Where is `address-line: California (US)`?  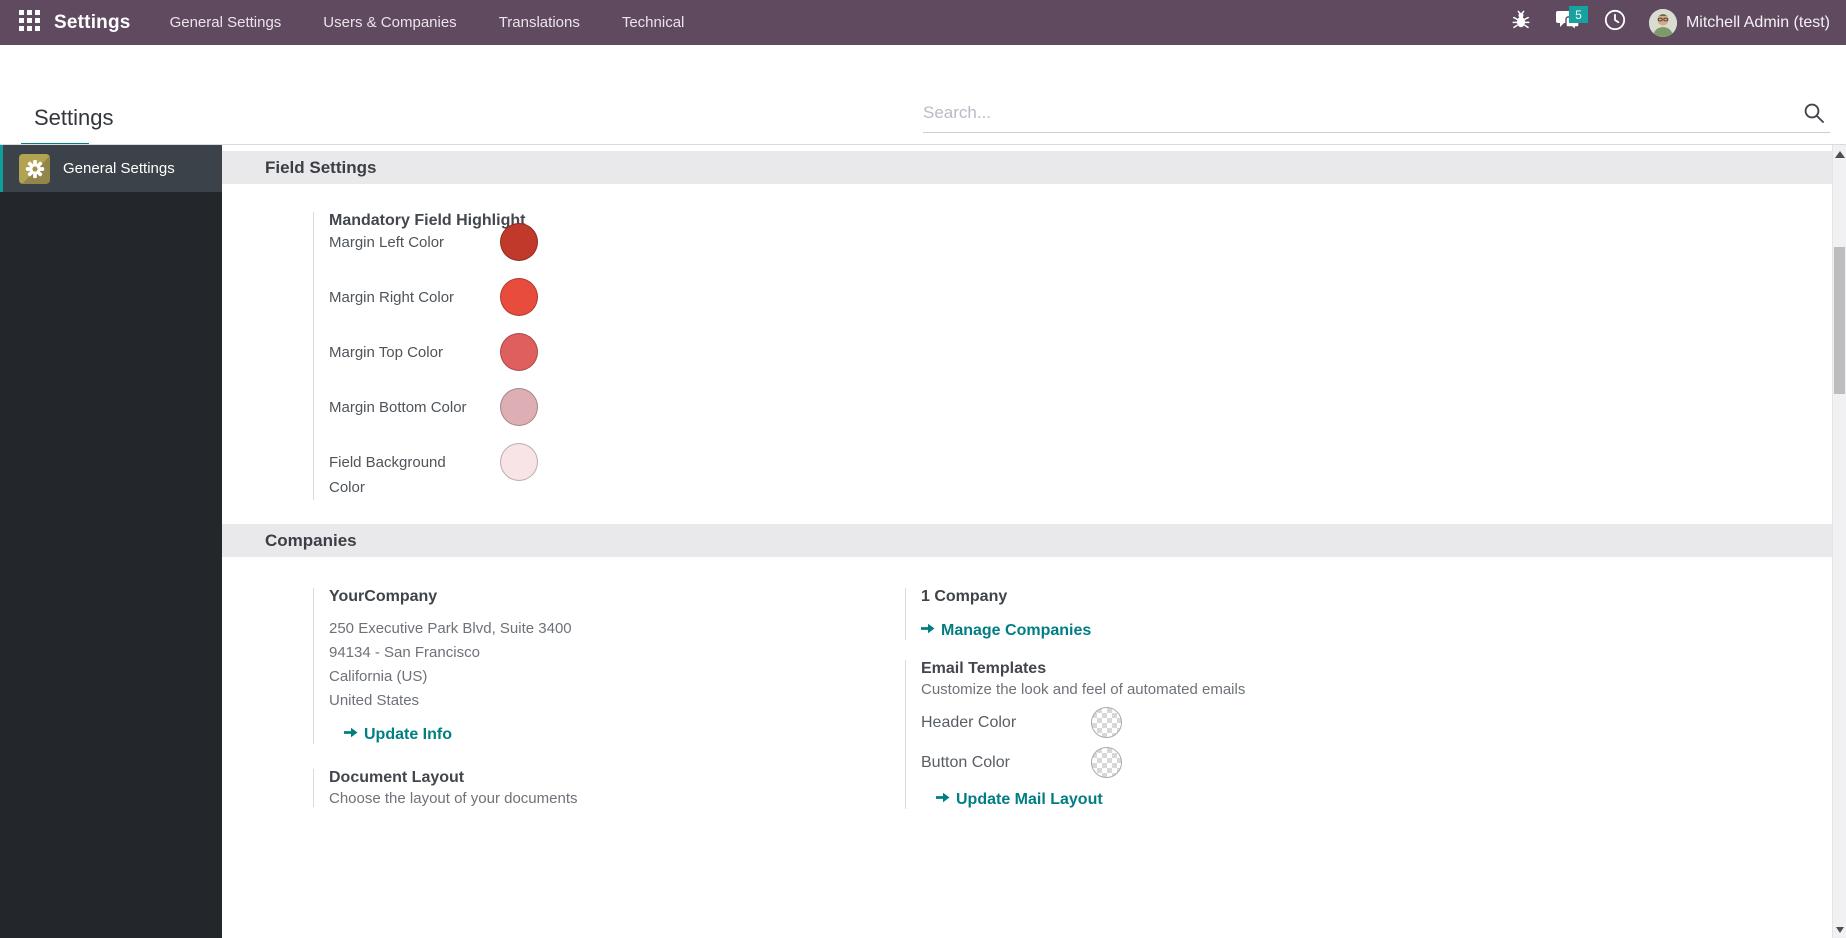
address-line: California (US) is located at coordinates (378, 676).